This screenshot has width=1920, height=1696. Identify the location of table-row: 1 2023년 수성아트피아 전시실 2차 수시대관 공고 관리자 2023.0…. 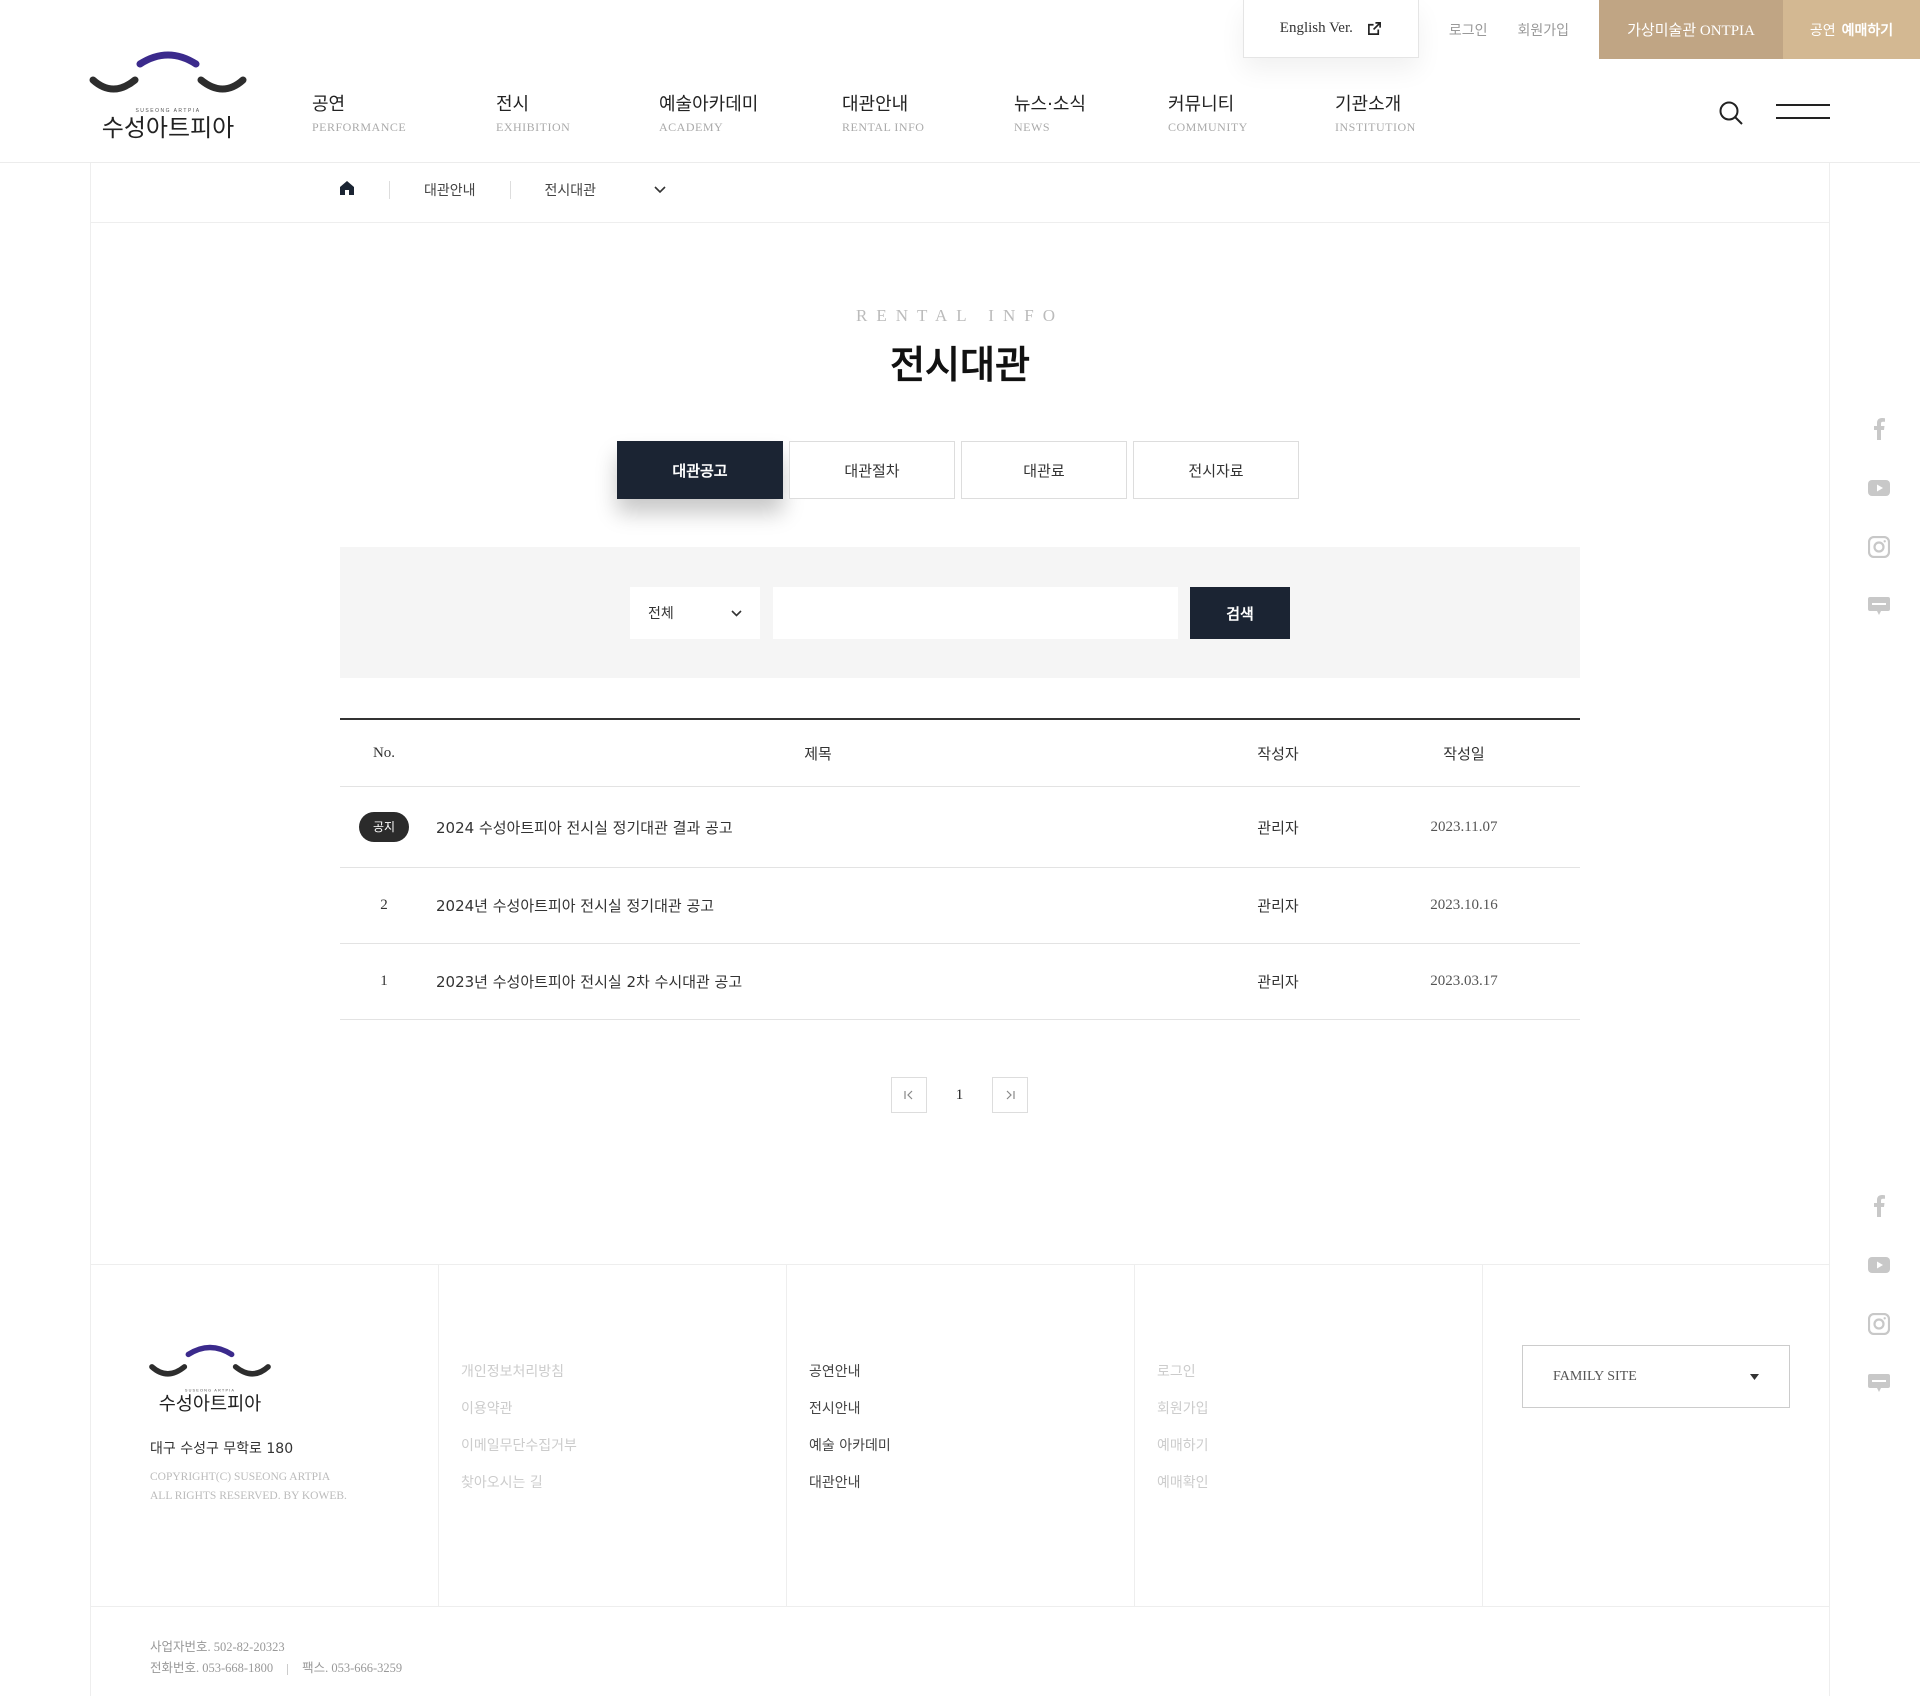
(960, 982).